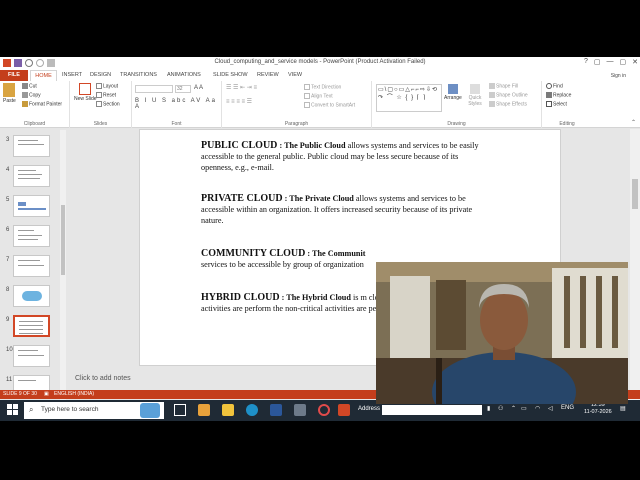 The image size is (640, 480). I want to click on thumbnail-row: 3, so click(33, 148).